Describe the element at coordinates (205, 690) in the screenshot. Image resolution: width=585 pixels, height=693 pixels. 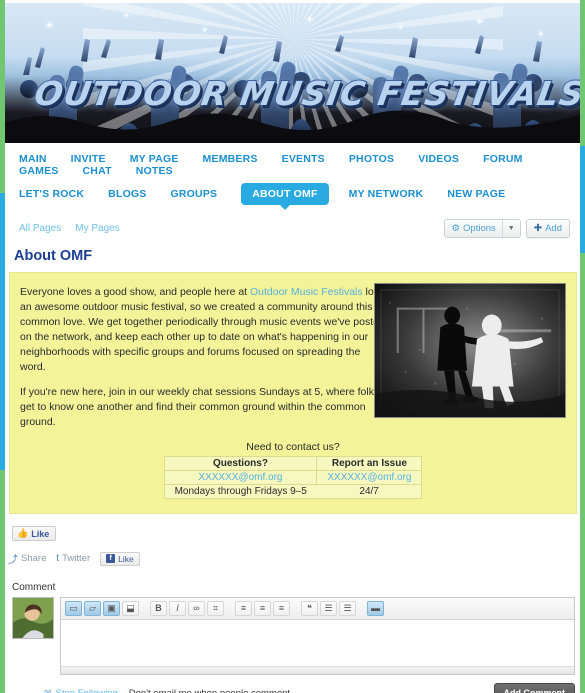
I see `follow-note: – Don't email me when people comment` at that location.